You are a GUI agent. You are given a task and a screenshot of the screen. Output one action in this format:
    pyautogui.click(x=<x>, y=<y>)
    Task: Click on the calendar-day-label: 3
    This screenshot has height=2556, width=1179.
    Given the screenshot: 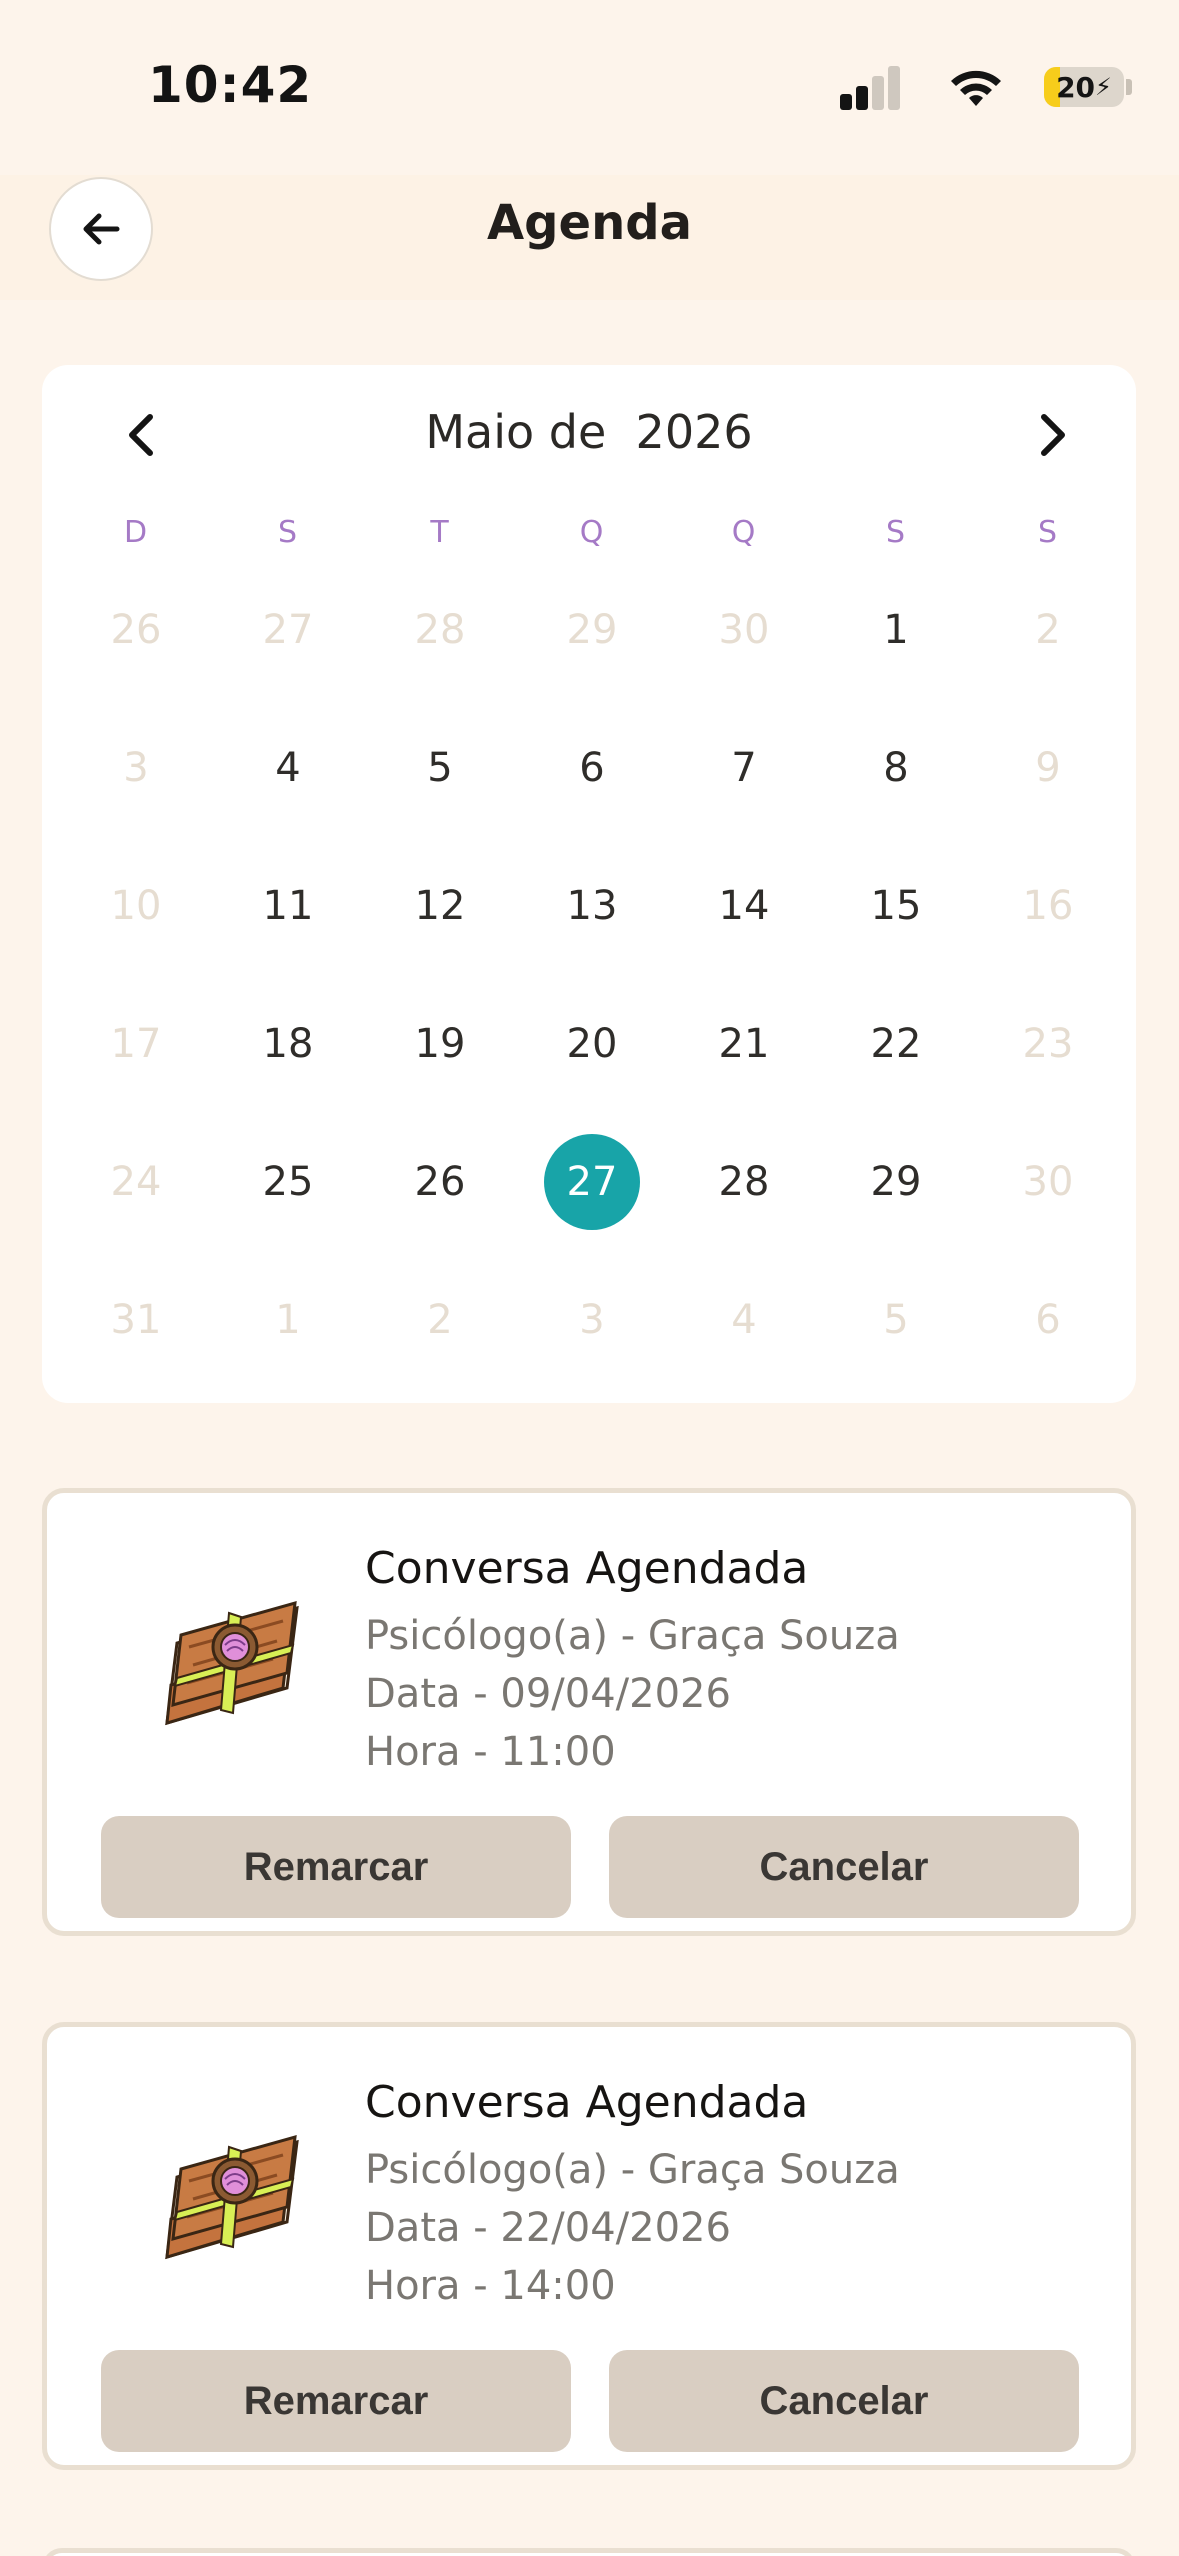 What is the action you would take?
    pyautogui.click(x=592, y=1320)
    